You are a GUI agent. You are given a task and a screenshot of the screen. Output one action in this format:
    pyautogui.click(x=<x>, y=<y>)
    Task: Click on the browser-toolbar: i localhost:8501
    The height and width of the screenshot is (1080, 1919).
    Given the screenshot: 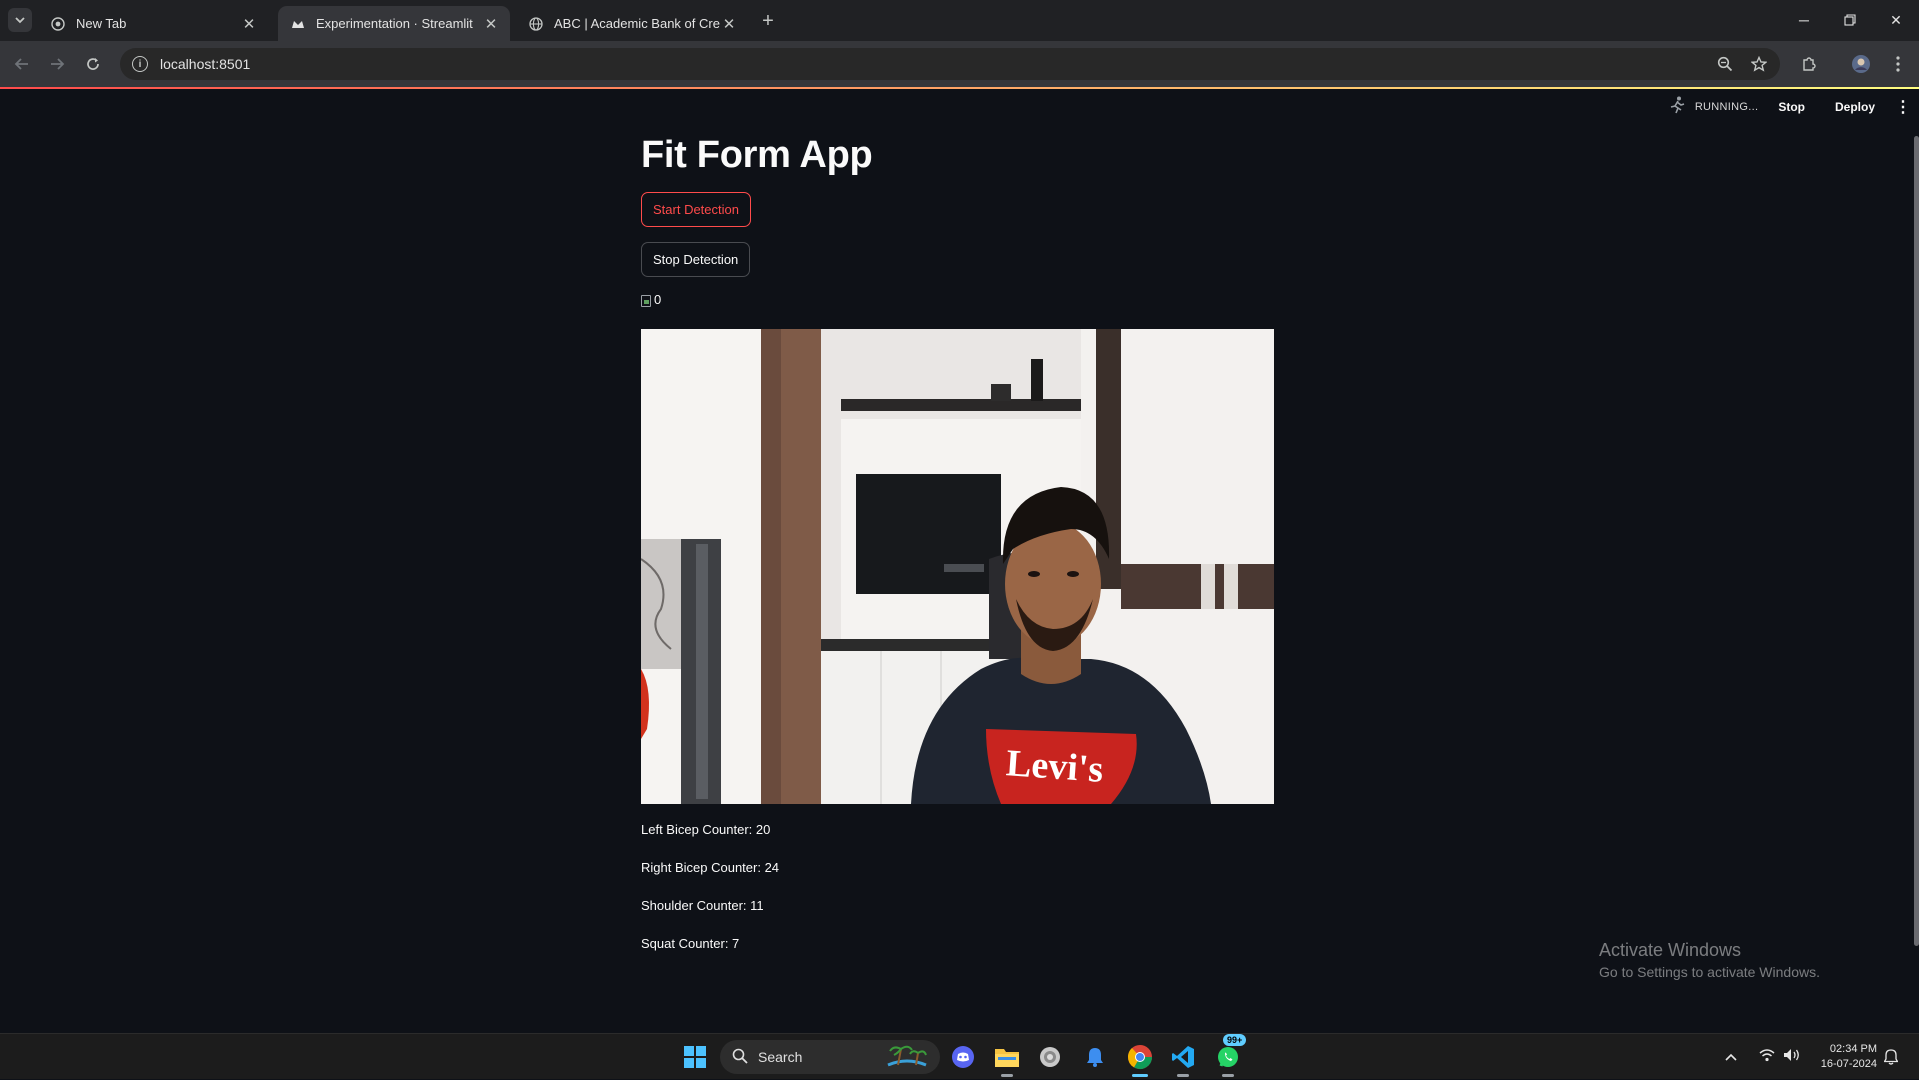 What is the action you would take?
    pyautogui.click(x=959, y=64)
    